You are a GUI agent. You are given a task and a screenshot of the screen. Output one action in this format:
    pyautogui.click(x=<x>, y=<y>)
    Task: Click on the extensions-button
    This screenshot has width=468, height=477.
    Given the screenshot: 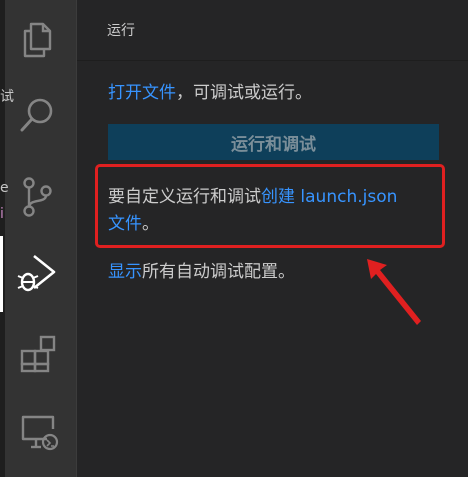 What is the action you would take?
    pyautogui.click(x=38, y=348)
    